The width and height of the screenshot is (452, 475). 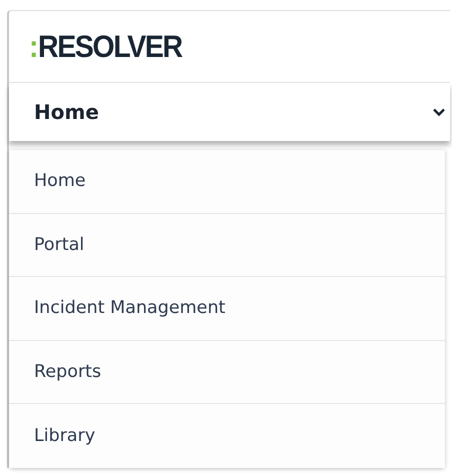 I want to click on menu-item: Portal, so click(x=227, y=245).